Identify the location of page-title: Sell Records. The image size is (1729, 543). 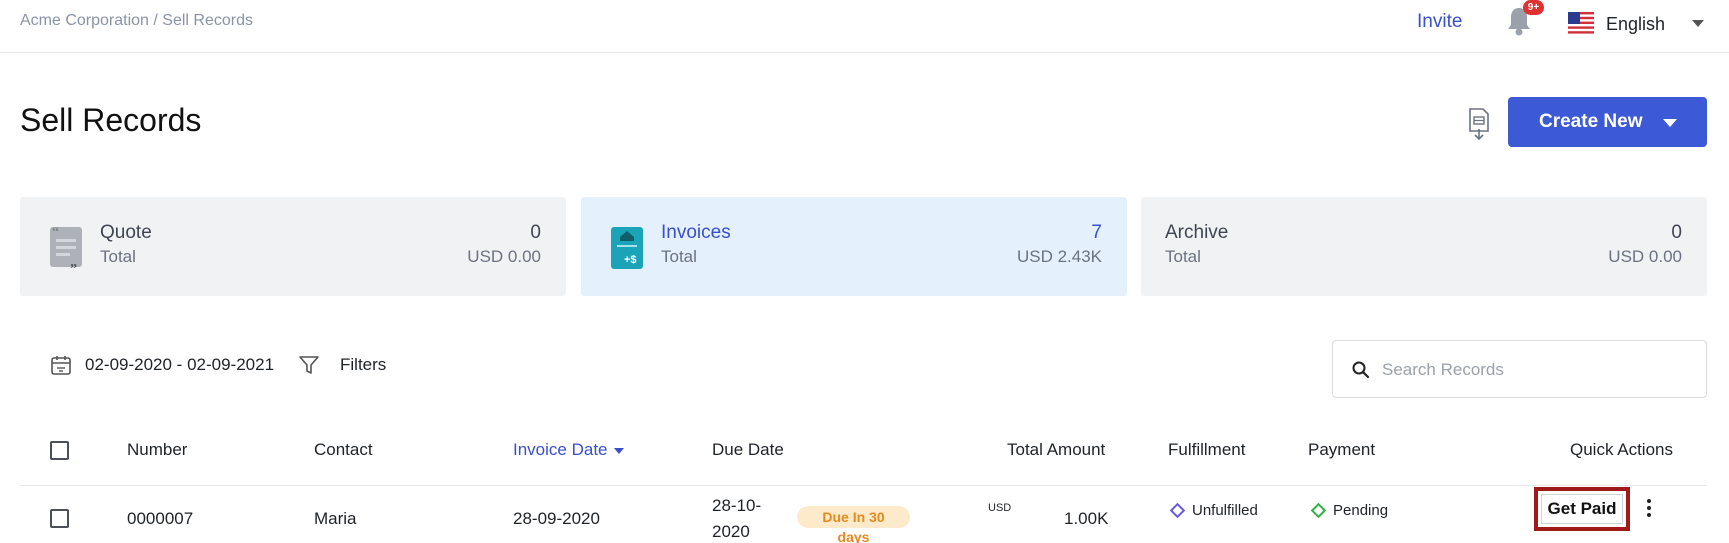
(111, 120).